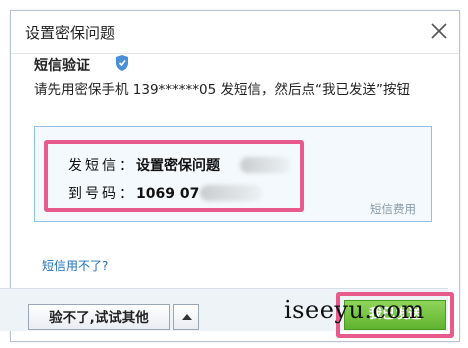 The width and height of the screenshot is (468, 348). What do you see at coordinates (395, 315) in the screenshot?
I see `confirm-sent-button: 我已发送` at bounding box center [395, 315].